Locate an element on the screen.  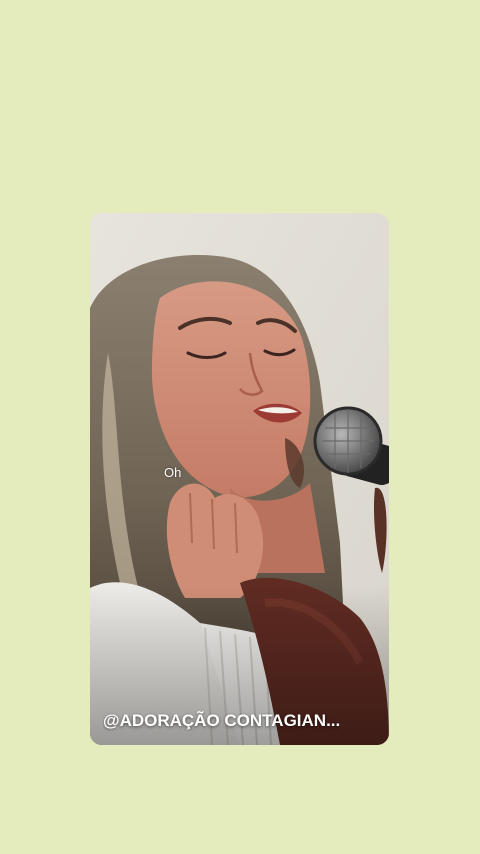
subtitle-text: Oh is located at coordinates (173, 472).